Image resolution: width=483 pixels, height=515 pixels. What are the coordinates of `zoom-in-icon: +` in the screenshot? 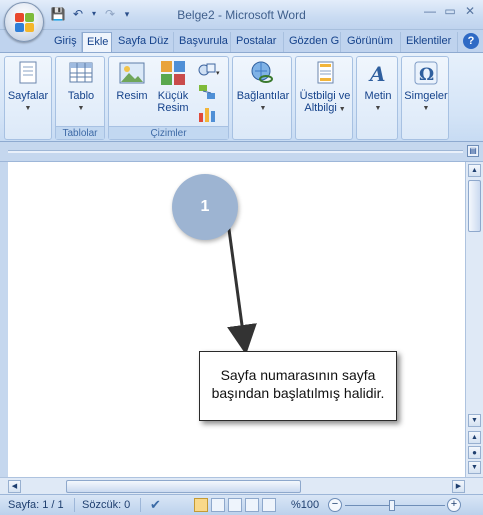 It's located at (454, 505).